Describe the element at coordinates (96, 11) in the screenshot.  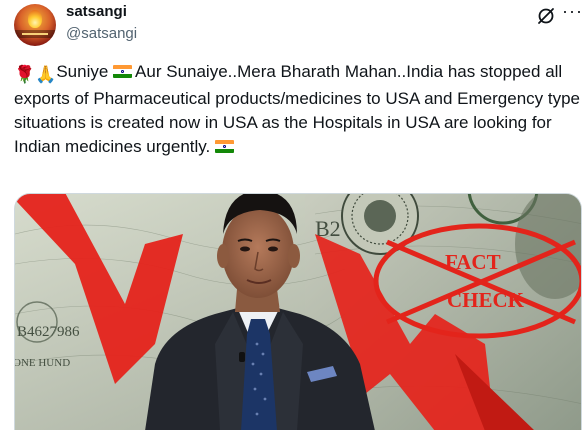
I see `author-name: satsangi` at that location.